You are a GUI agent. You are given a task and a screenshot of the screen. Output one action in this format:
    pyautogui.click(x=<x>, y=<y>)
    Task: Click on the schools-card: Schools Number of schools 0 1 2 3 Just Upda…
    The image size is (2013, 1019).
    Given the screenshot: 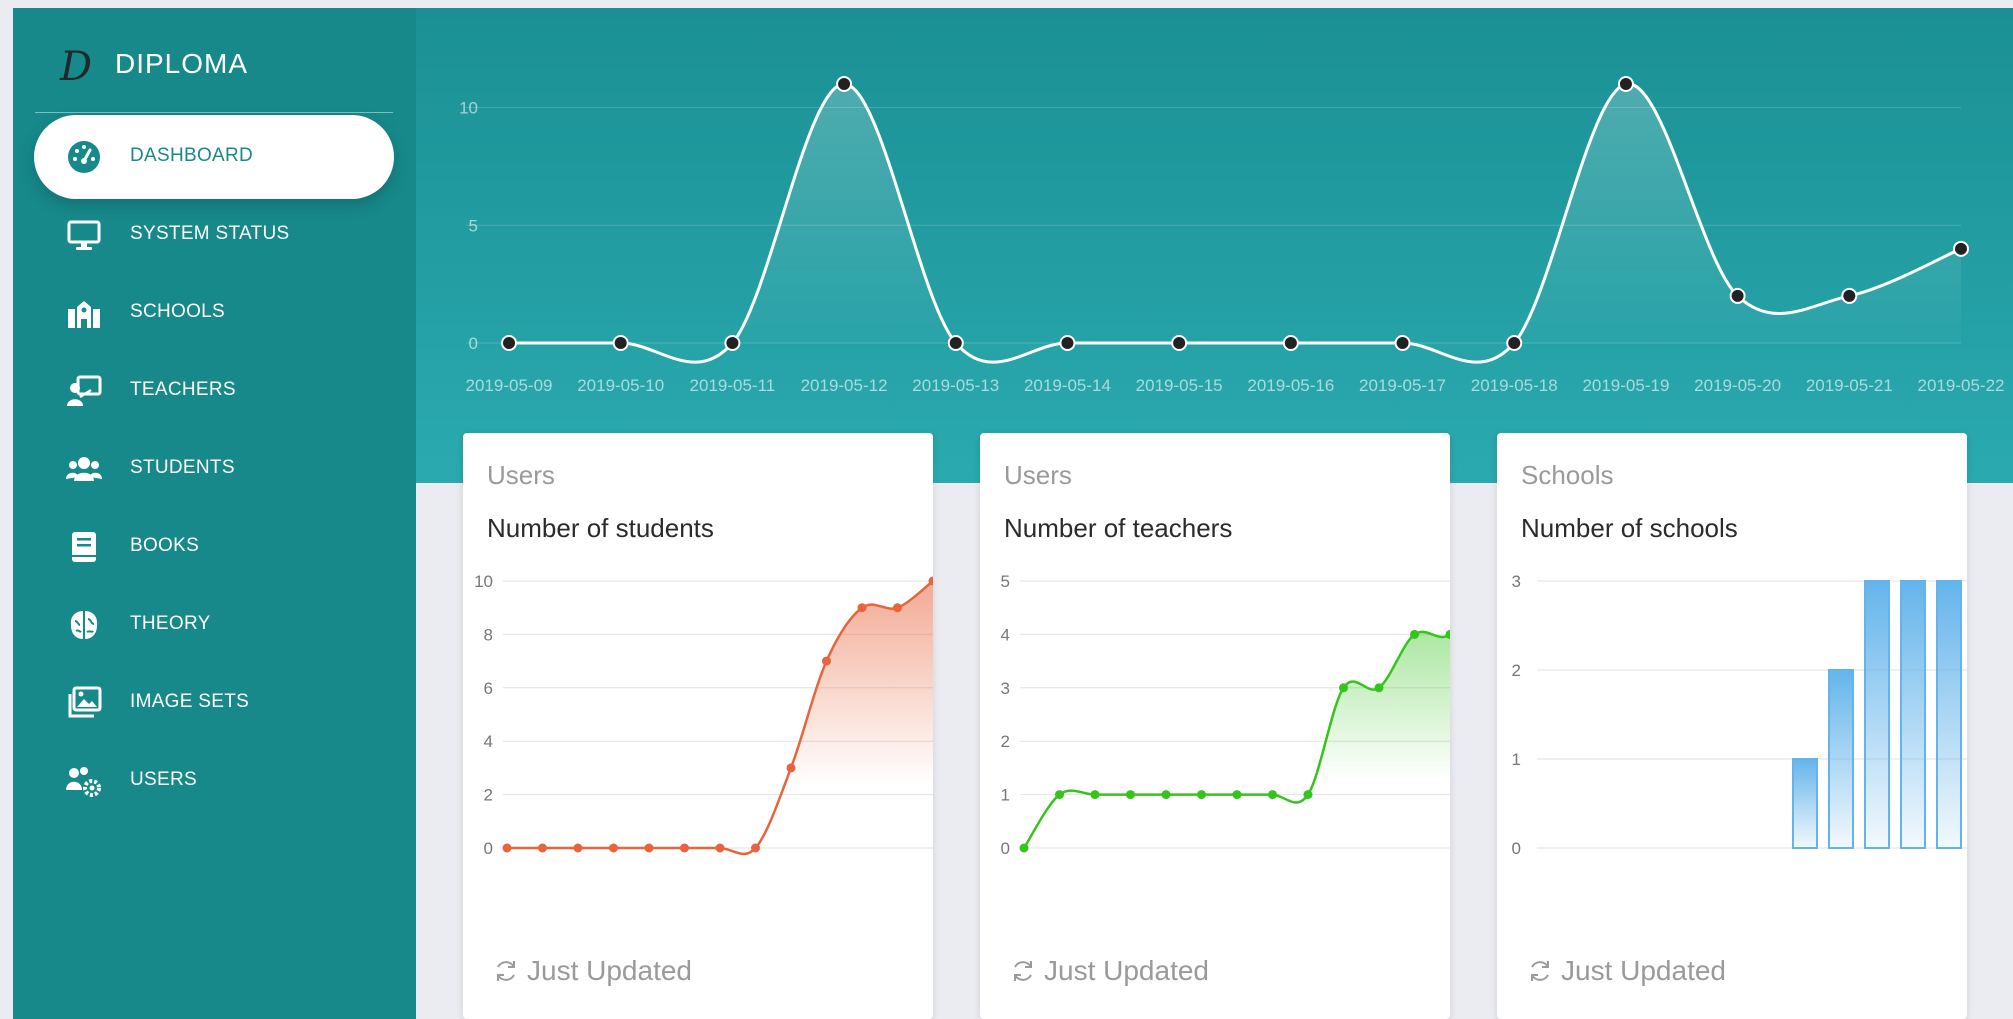 What is the action you would take?
    pyautogui.click(x=1732, y=726)
    